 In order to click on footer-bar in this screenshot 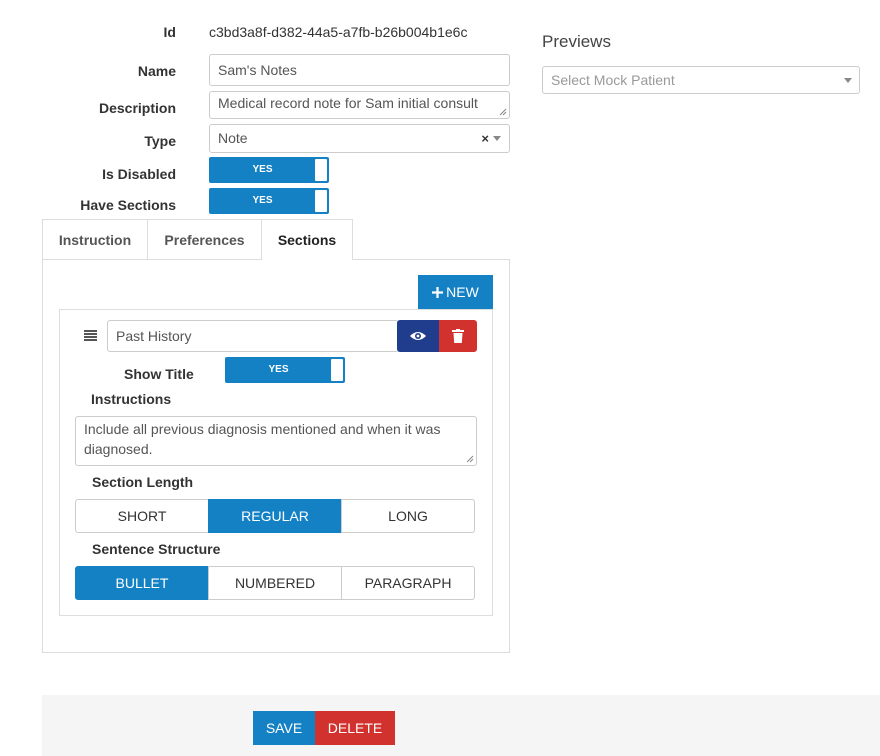, I will do `click(461, 725)`.